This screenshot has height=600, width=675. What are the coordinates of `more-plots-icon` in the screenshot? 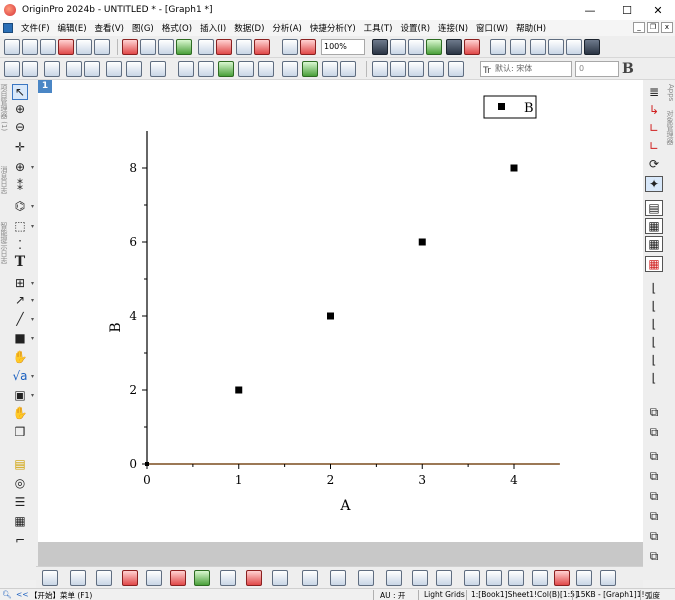 It's located at (608, 578).